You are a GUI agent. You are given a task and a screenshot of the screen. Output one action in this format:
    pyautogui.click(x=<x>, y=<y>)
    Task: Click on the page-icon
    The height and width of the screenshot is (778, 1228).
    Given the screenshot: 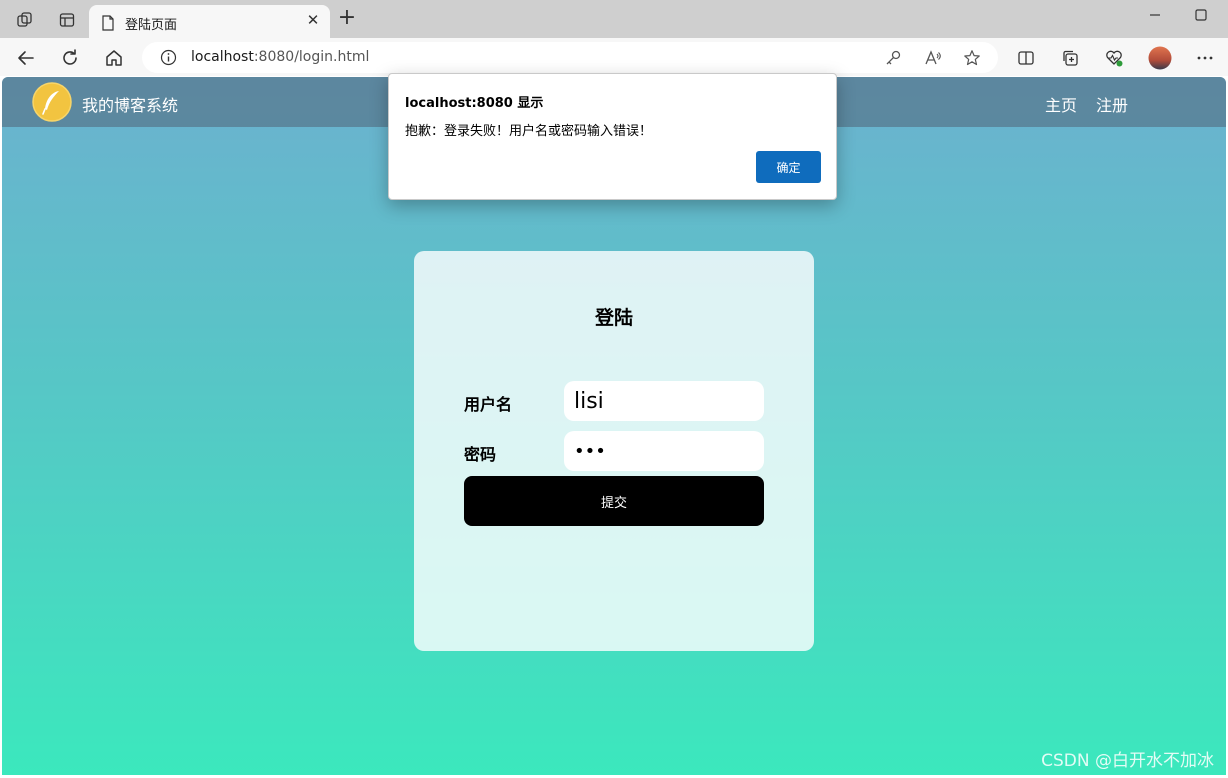 What is the action you would take?
    pyautogui.click(x=108, y=23)
    